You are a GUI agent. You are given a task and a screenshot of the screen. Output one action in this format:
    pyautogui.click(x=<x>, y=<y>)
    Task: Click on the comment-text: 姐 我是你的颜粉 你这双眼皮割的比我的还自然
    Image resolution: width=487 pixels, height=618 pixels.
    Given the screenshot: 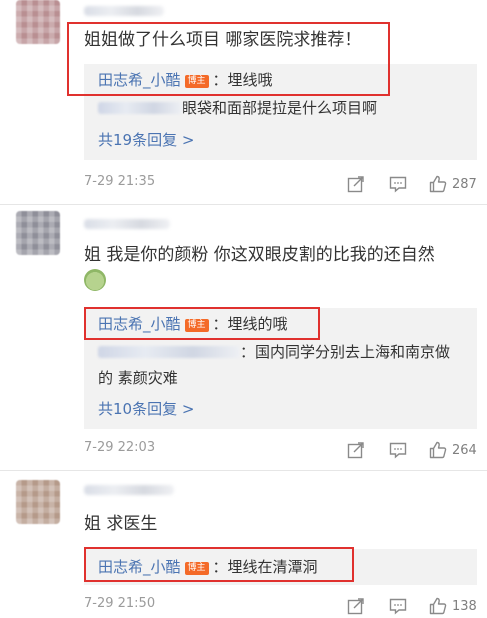 What is the action you would take?
    pyautogui.click(x=277, y=271)
    